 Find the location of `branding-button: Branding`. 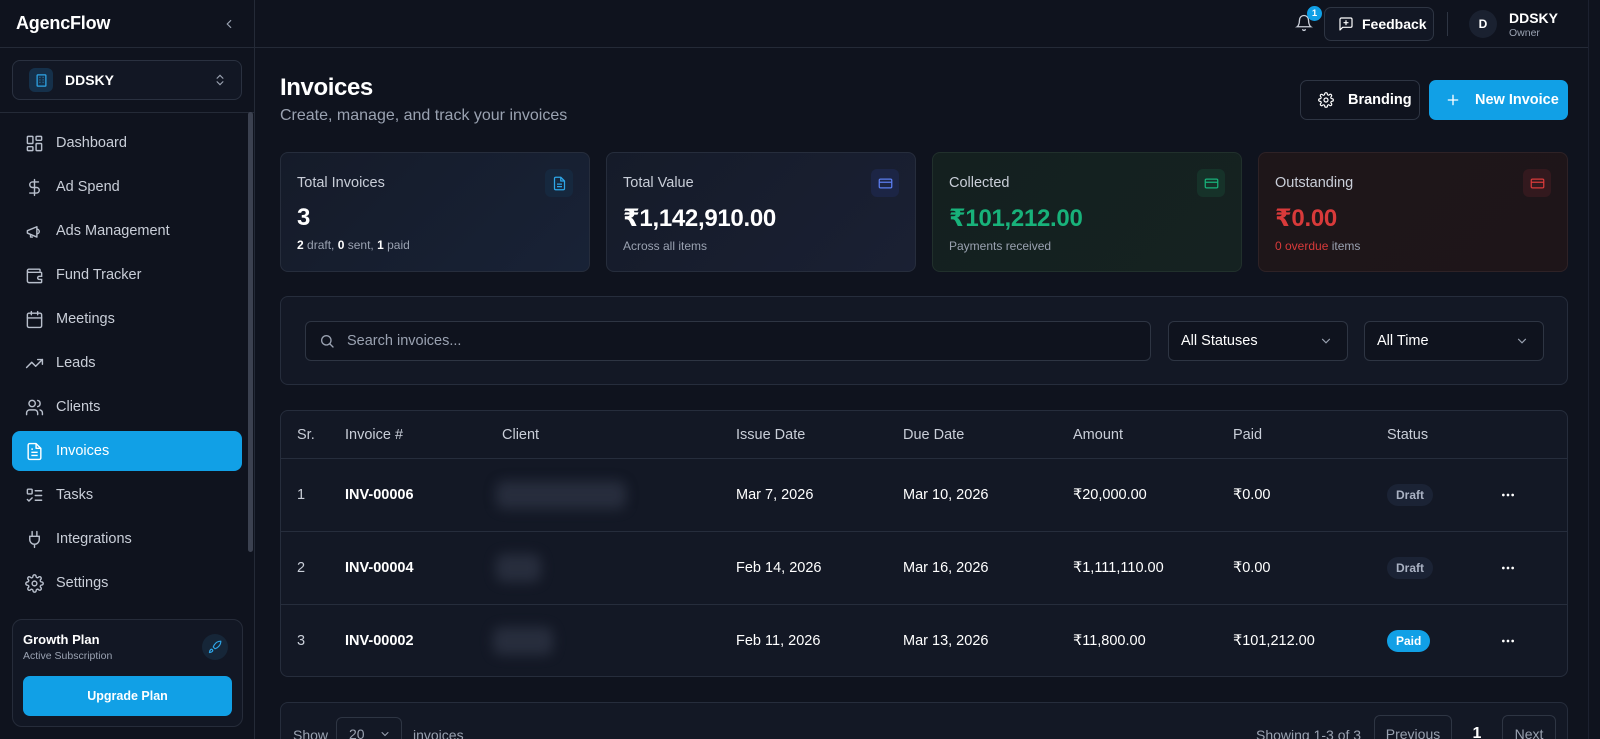

branding-button: Branding is located at coordinates (1360, 100).